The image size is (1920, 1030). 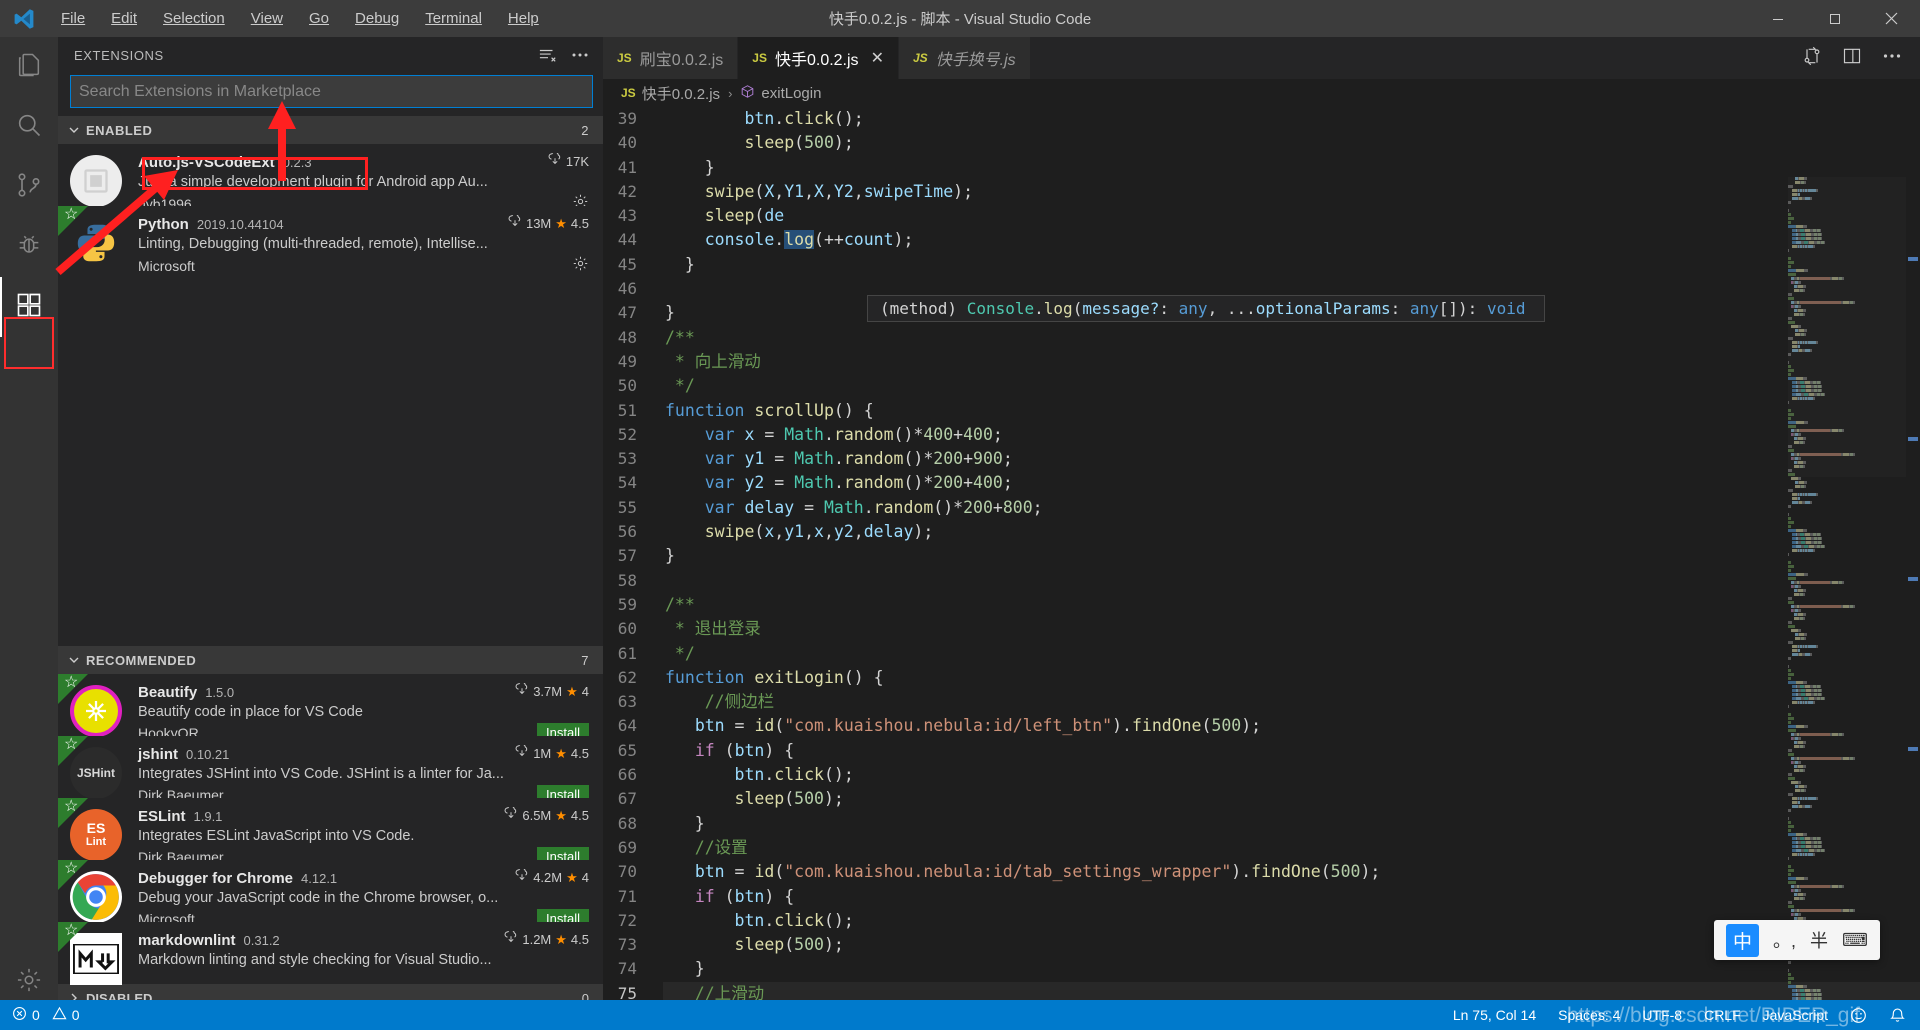 I want to click on code-line: 67 sleep(500);, so click(x=1261, y=799).